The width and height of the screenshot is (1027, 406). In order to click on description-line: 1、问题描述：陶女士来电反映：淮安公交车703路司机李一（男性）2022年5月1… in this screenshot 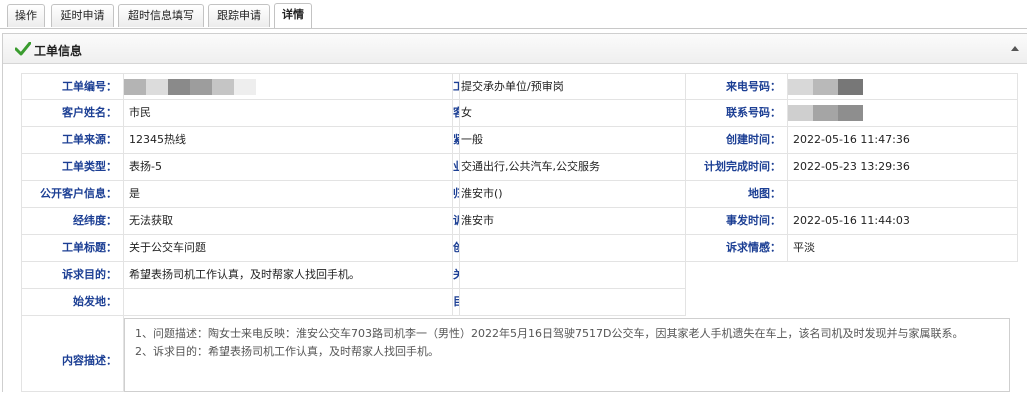, I will do `click(549, 333)`.